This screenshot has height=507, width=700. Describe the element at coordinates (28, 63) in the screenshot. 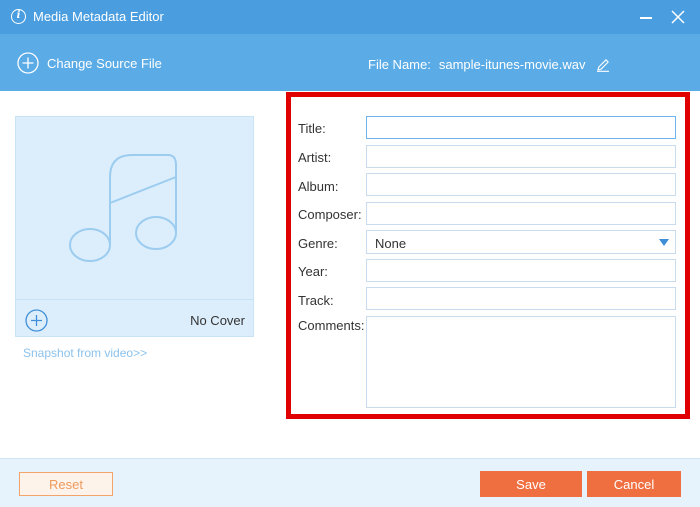

I see `plus-circle-icon` at that location.